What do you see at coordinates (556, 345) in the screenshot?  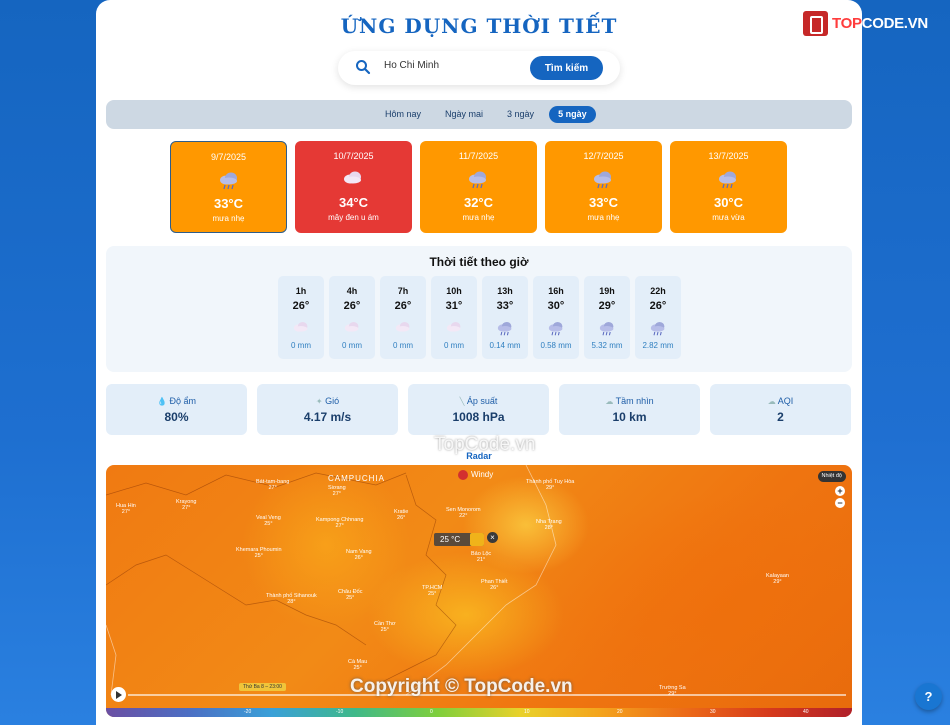 I see `hour-rain: 0.58 mm` at bounding box center [556, 345].